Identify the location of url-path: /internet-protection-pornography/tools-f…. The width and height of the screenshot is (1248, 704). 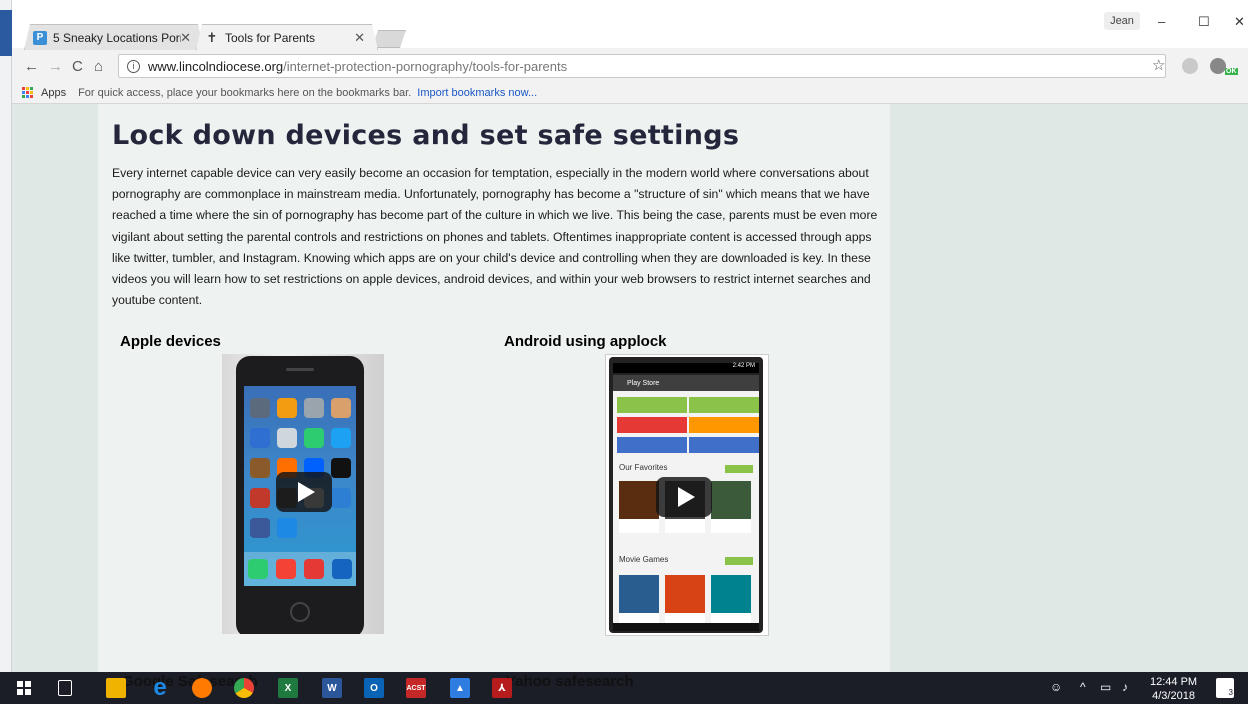
(425, 66).